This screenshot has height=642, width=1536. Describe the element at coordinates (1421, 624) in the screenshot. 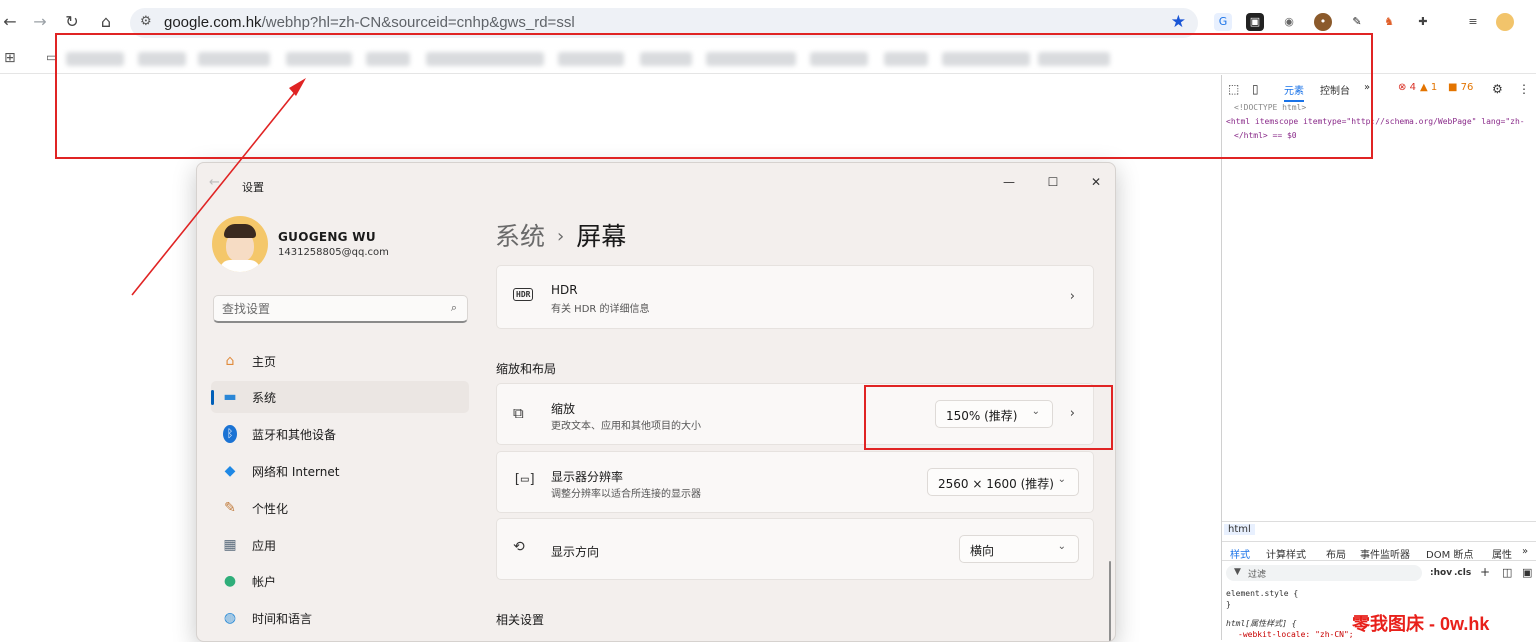

I see `watermark: 零我图床 - 0w.hk` at that location.